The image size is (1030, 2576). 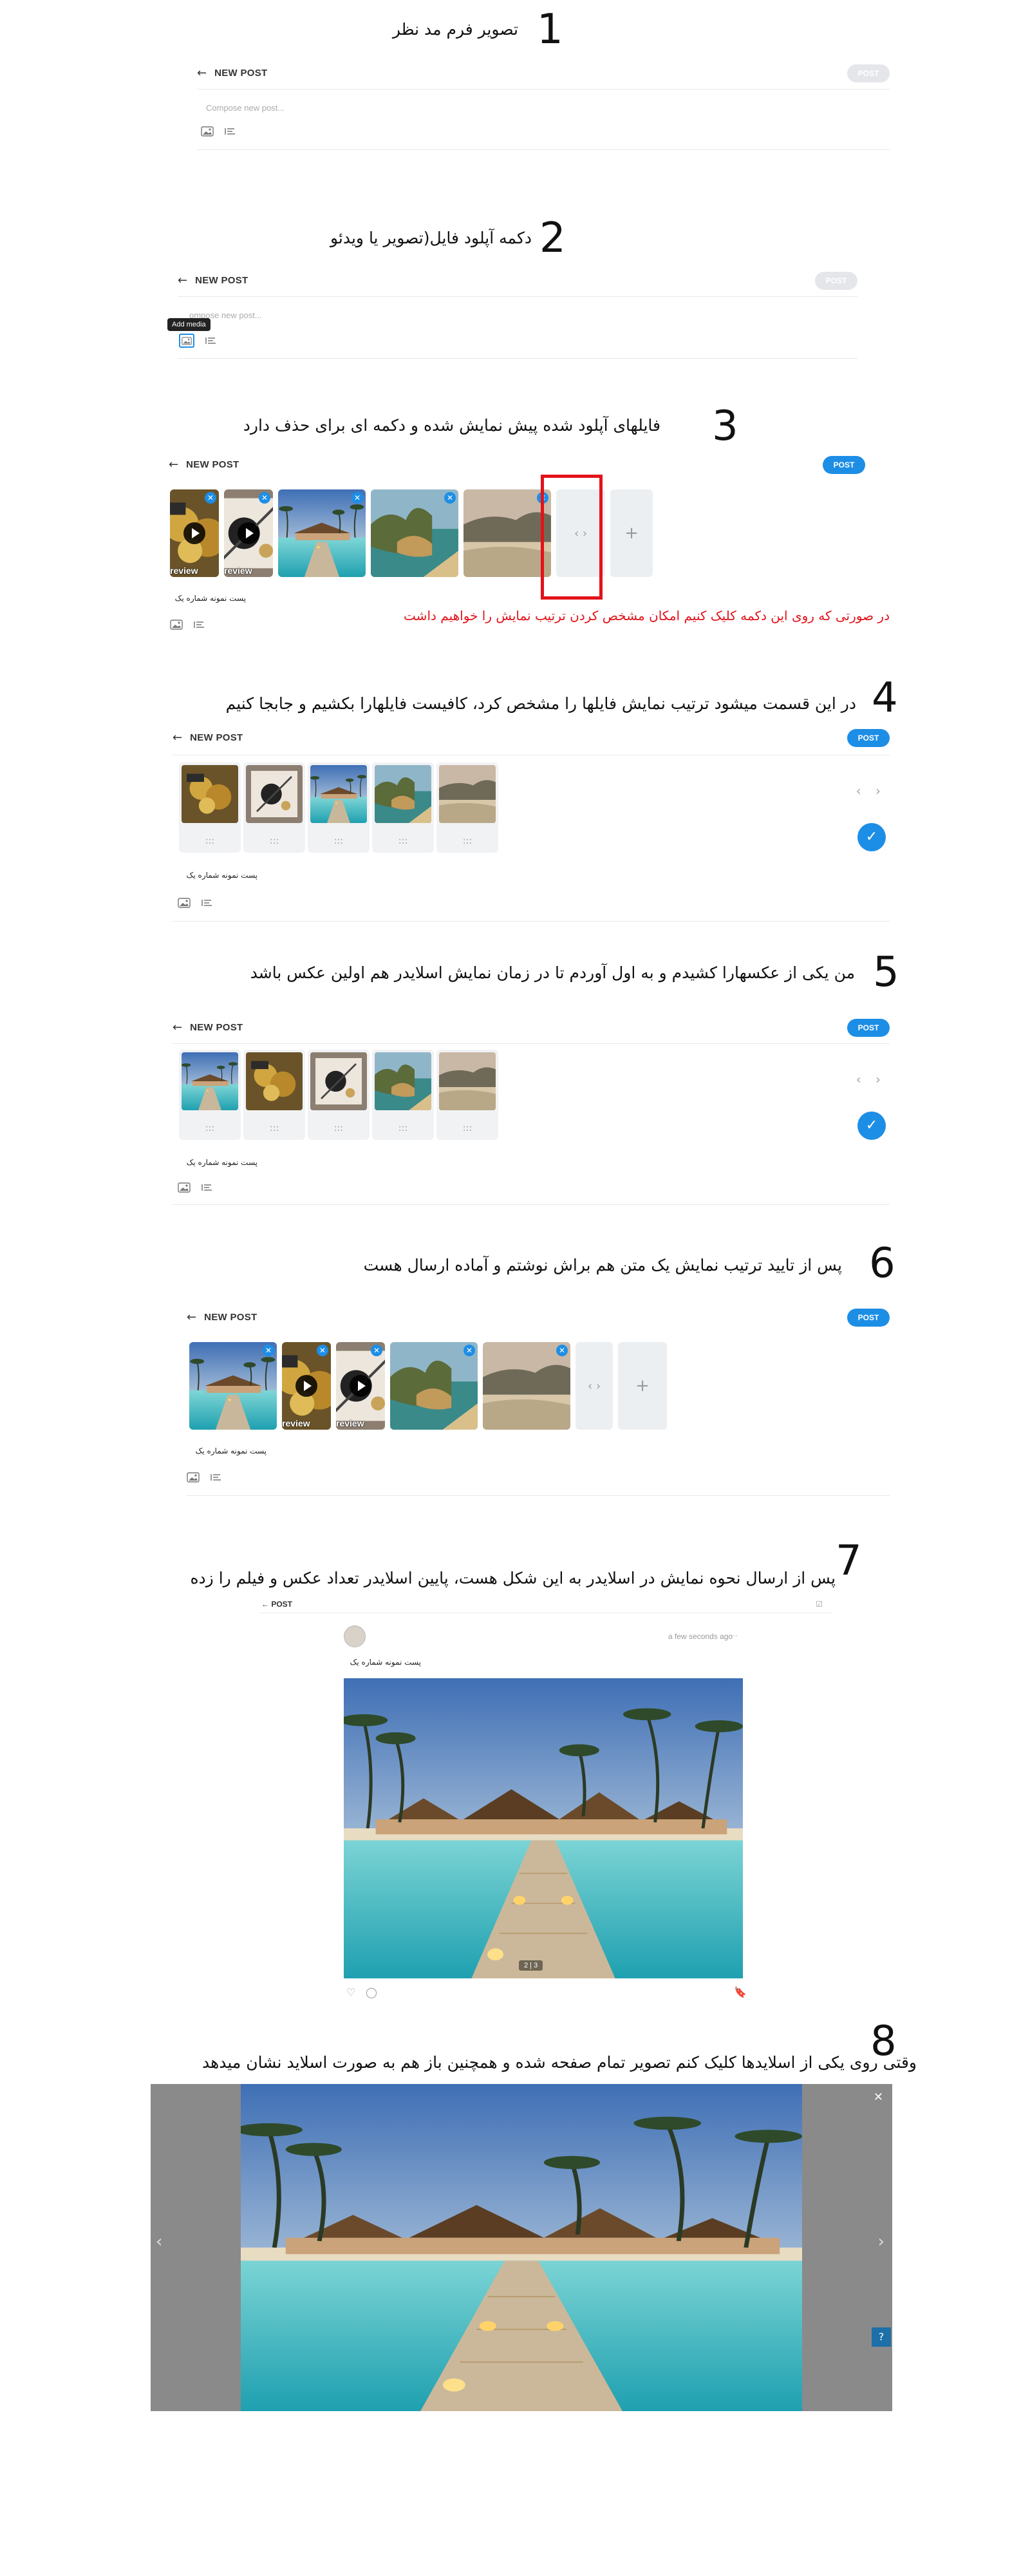 I want to click on divider, so click(x=531, y=1043).